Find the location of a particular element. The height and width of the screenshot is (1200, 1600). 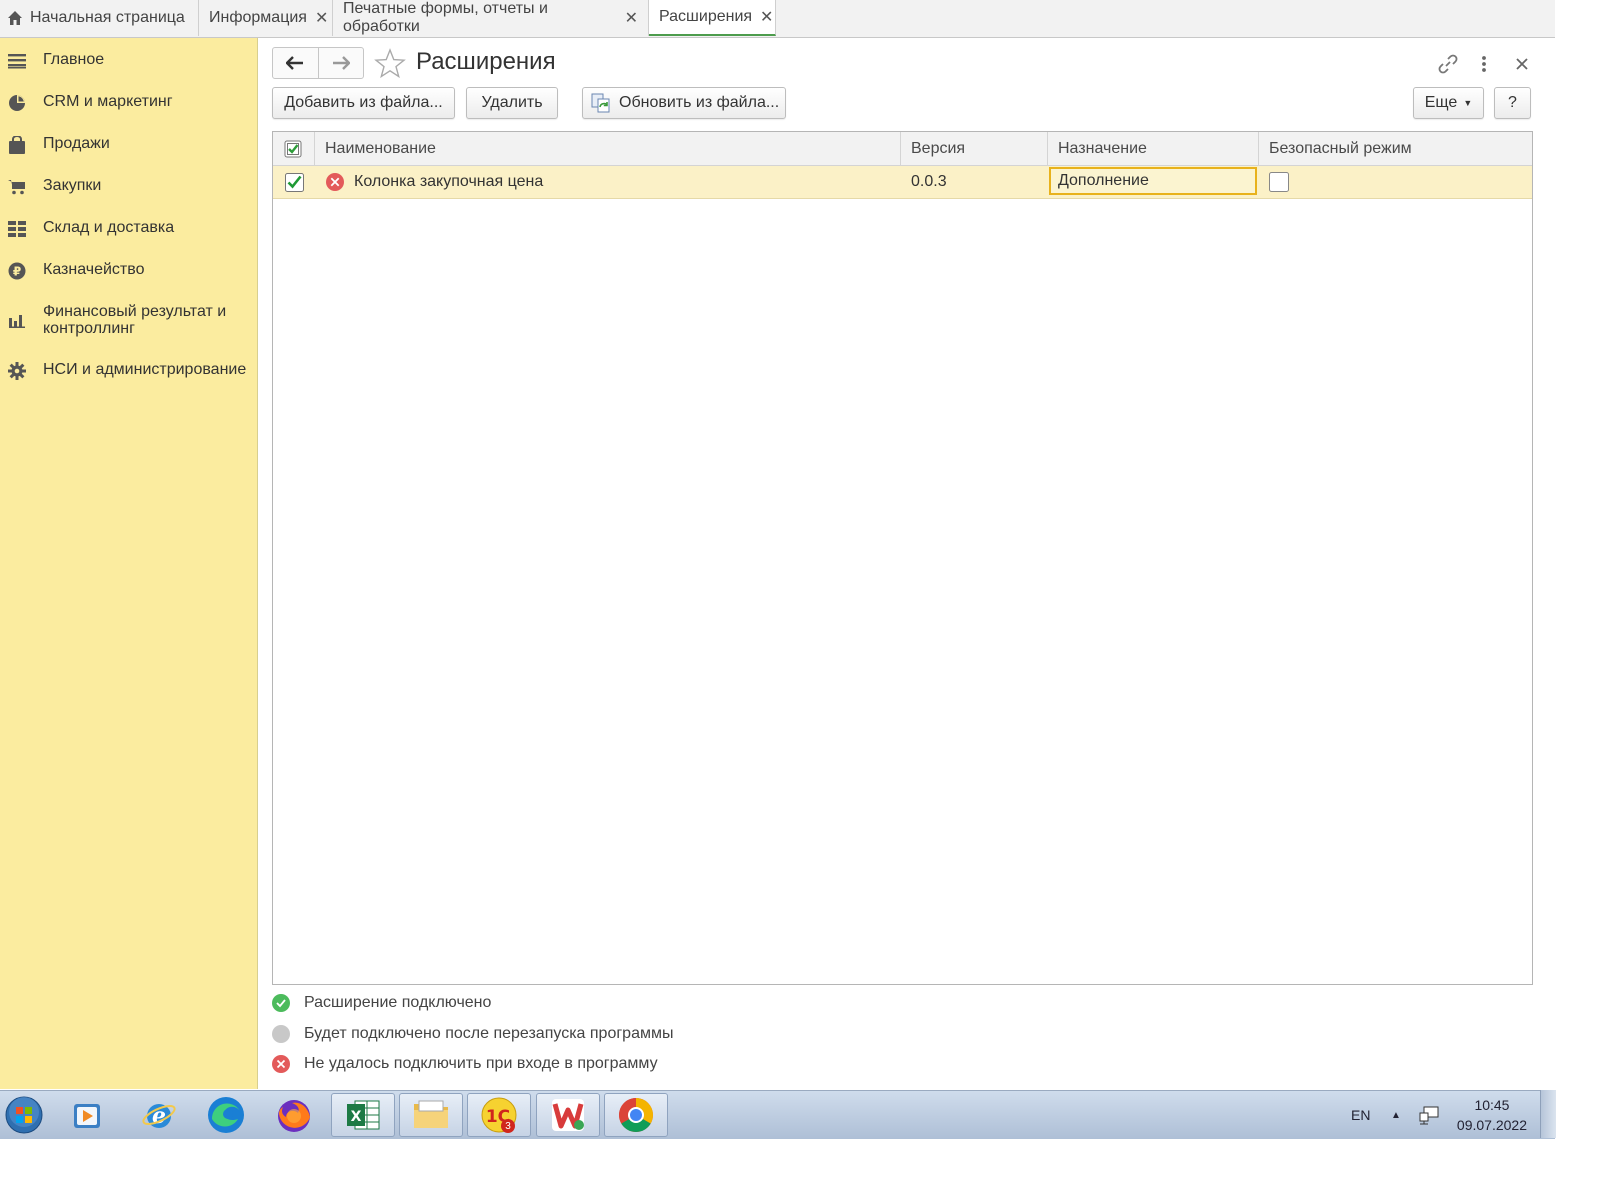

1c-notification-badge: 3 is located at coordinates (508, 1126).